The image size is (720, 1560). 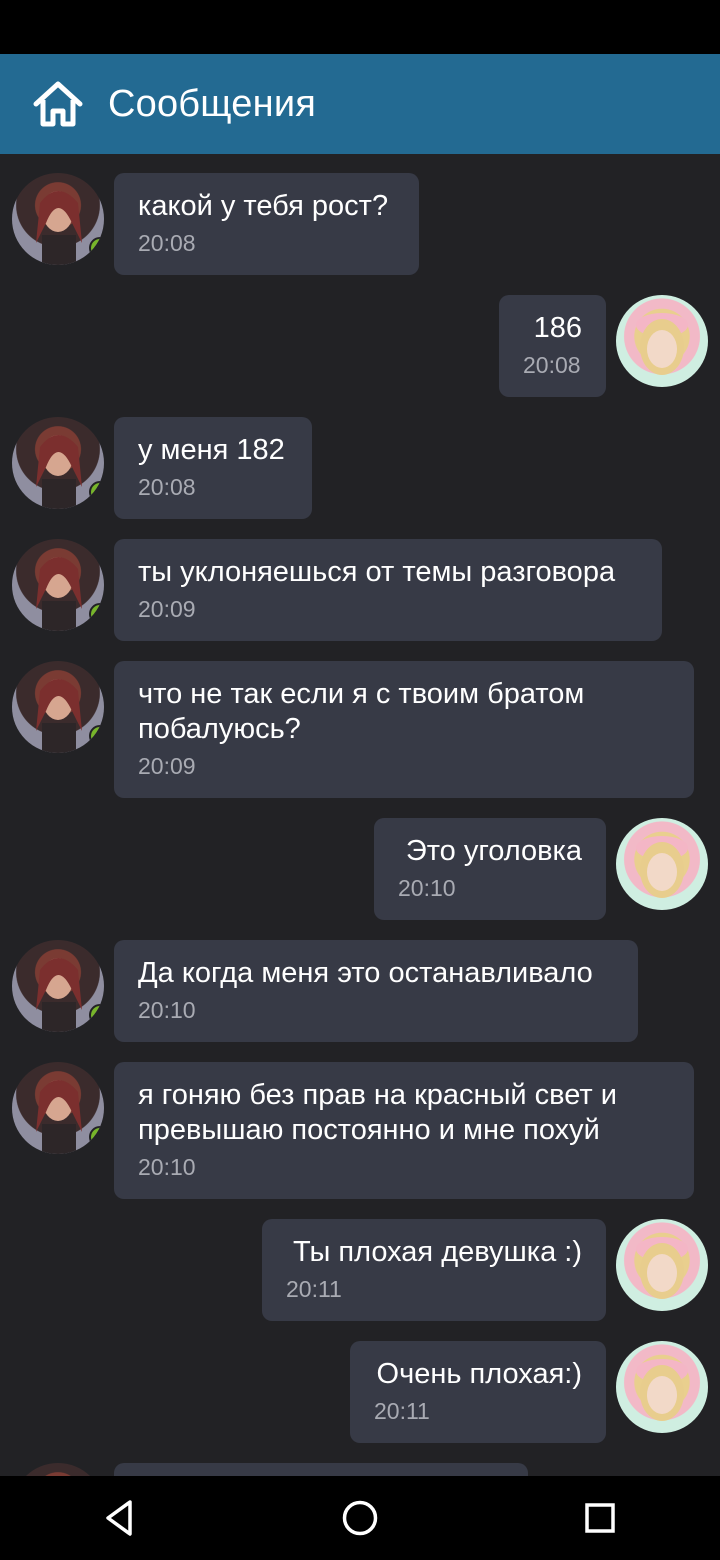 I want to click on message-bubble: Ты плохая девушка :) 20:11, so click(x=434, y=1270).